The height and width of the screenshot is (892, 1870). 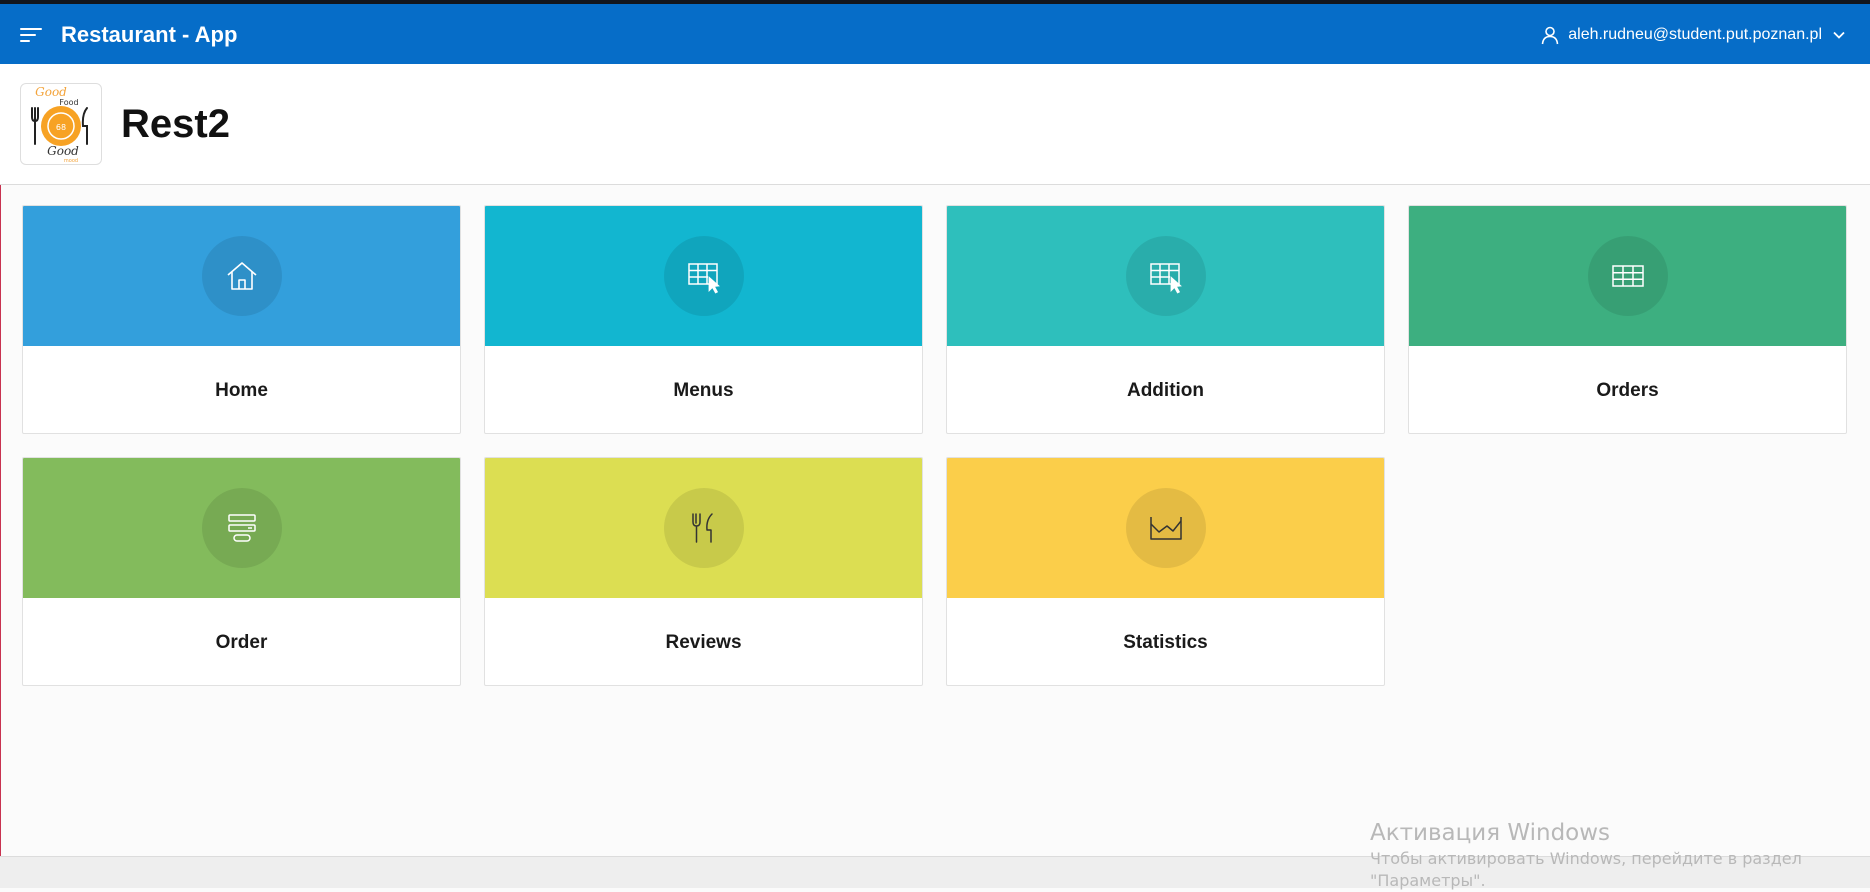 What do you see at coordinates (1165, 571) in the screenshot?
I see `card-statistics: Statistics` at bounding box center [1165, 571].